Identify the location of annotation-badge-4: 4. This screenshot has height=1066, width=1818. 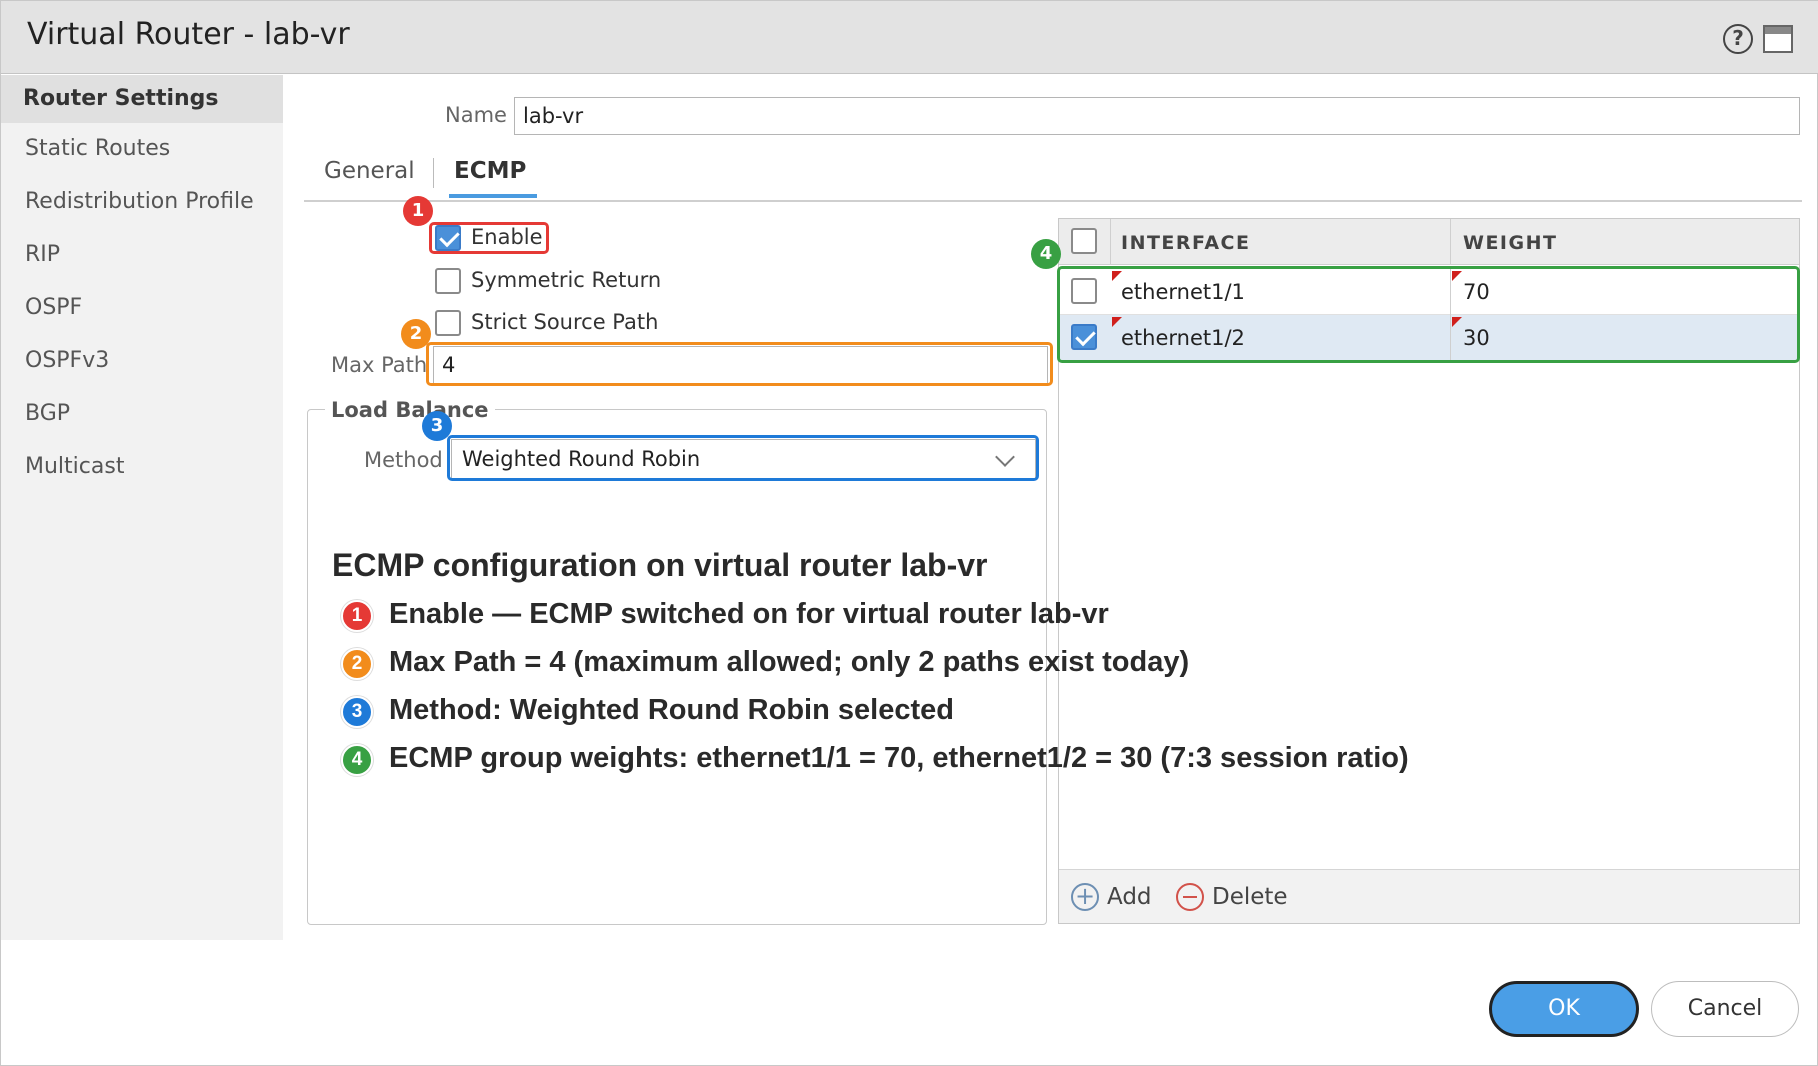
(357, 760).